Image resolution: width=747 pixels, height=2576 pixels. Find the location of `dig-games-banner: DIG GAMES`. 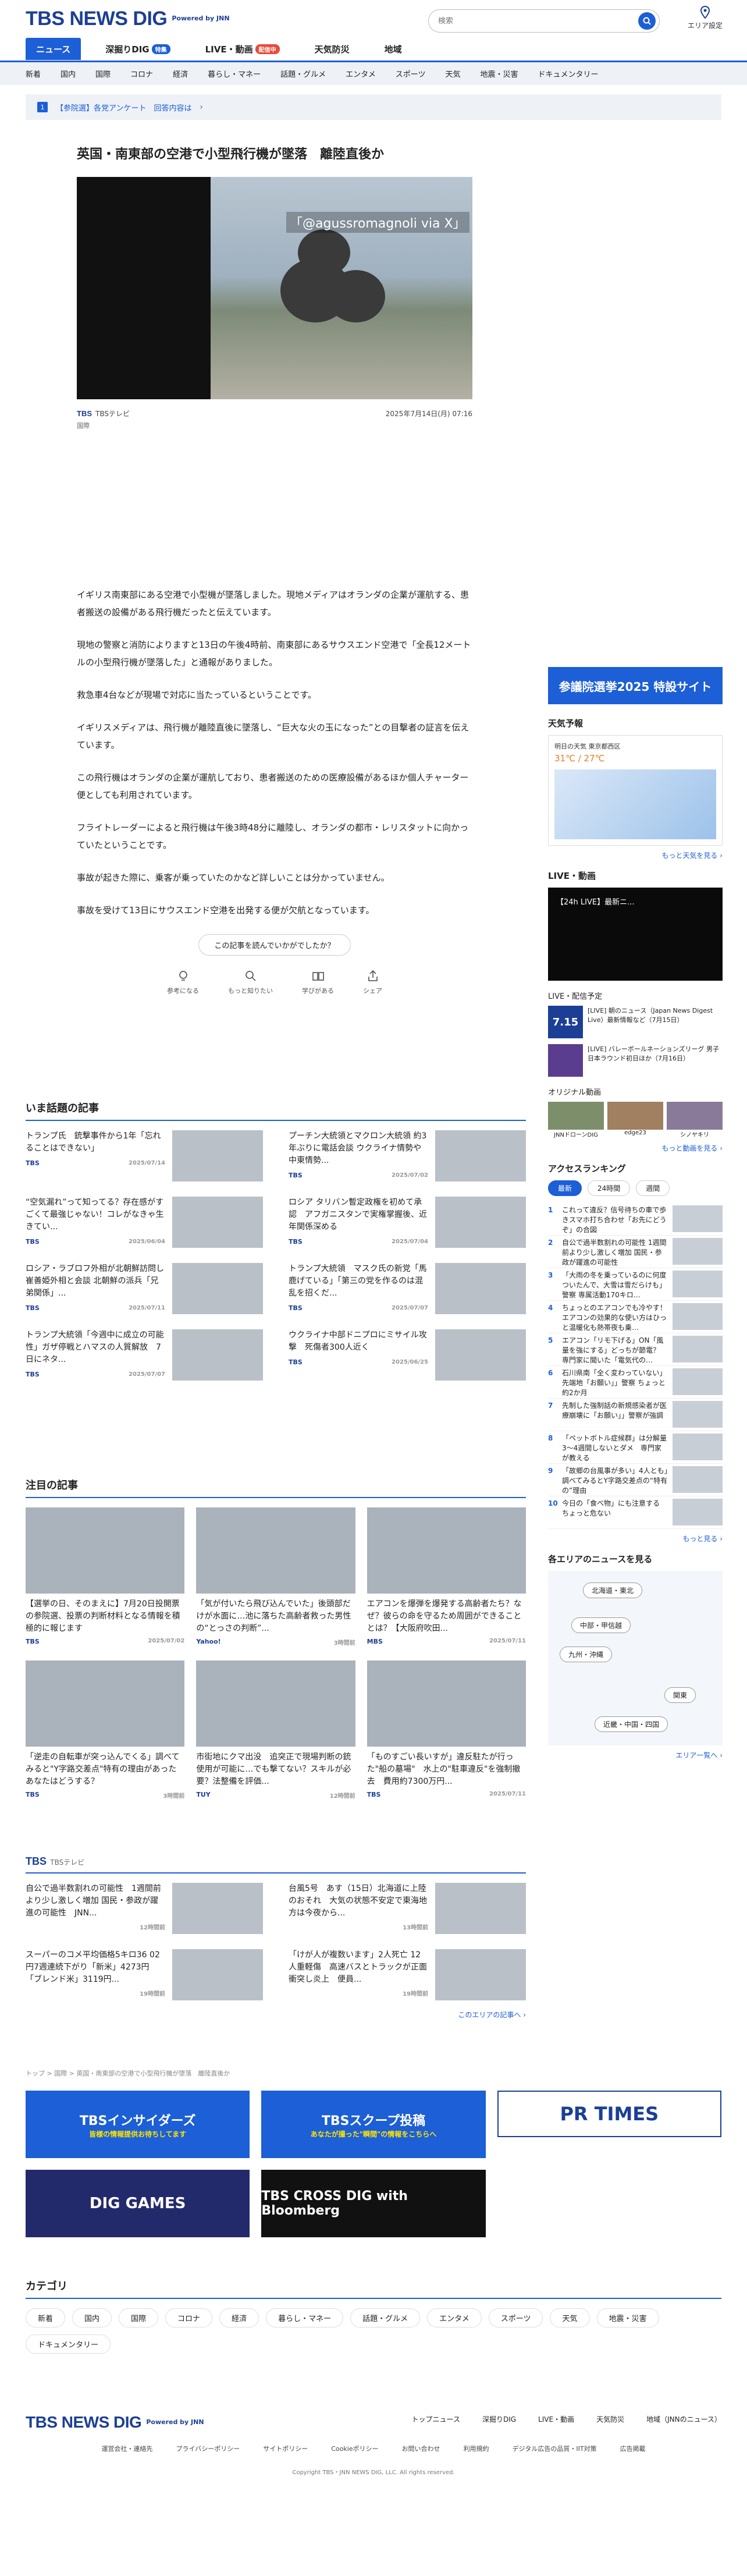

dig-games-banner: DIG GAMES is located at coordinates (138, 2204).